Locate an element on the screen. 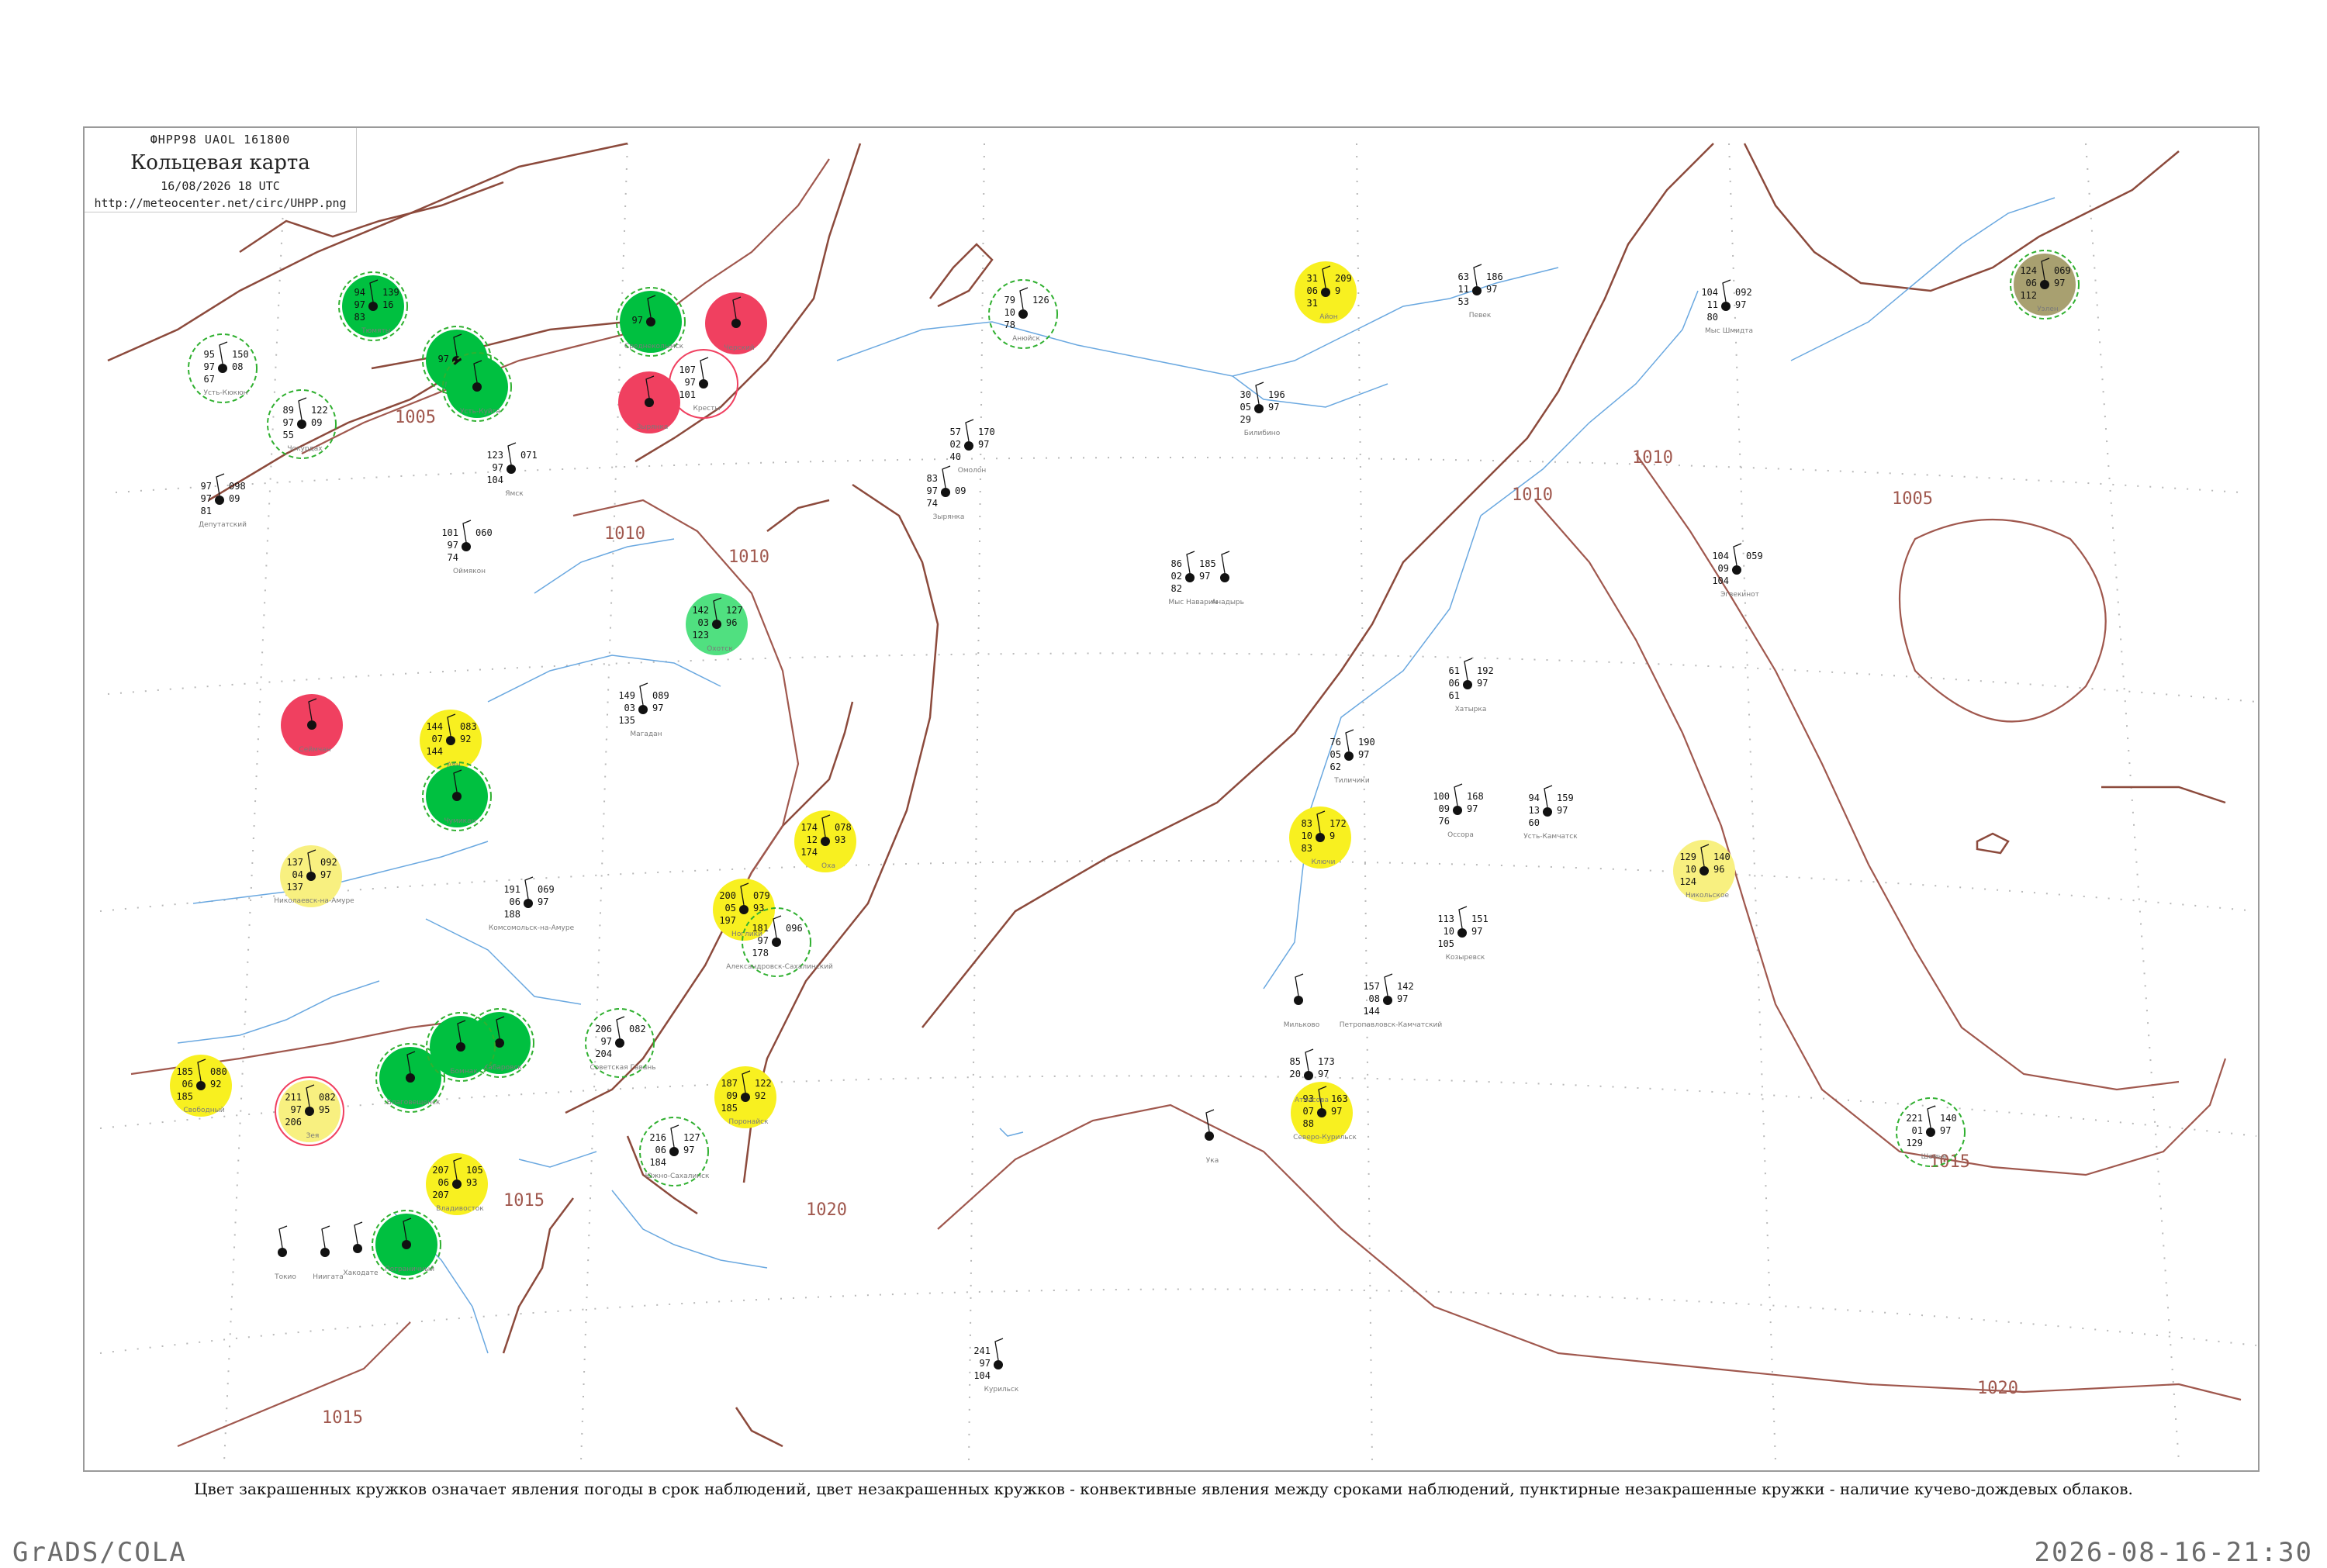 The image size is (2327, 1568). station-plot: 14203 123 12796 Охотск is located at coordinates (717, 624).